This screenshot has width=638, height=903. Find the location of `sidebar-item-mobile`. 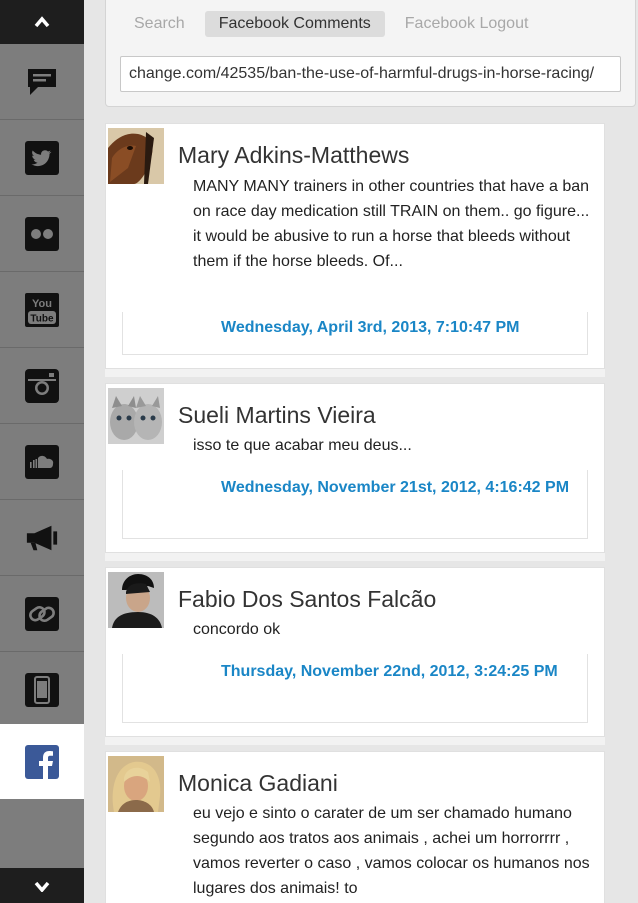

sidebar-item-mobile is located at coordinates (42, 690).